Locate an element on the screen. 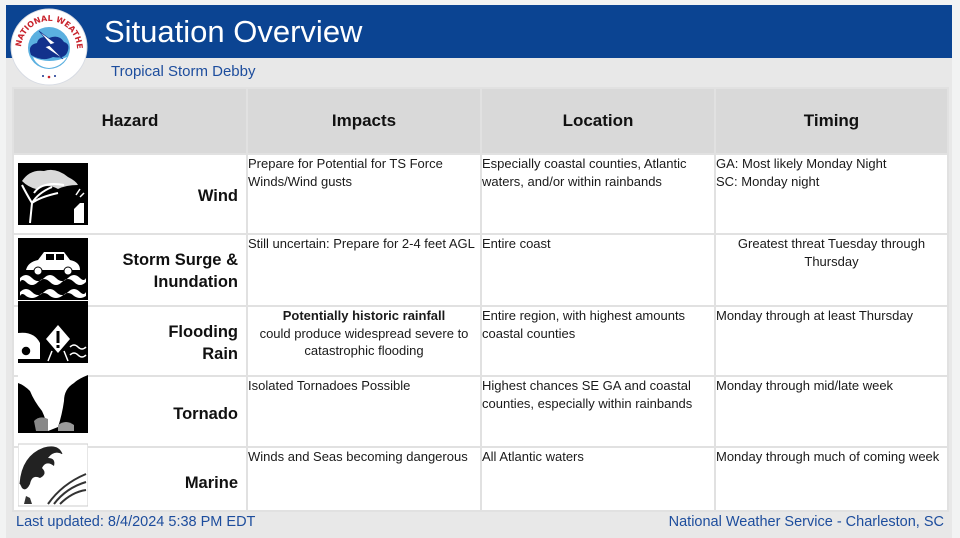 Image resolution: width=960 pixels, height=538 pixels. timing-line: SC: Monday night is located at coordinates (768, 181).